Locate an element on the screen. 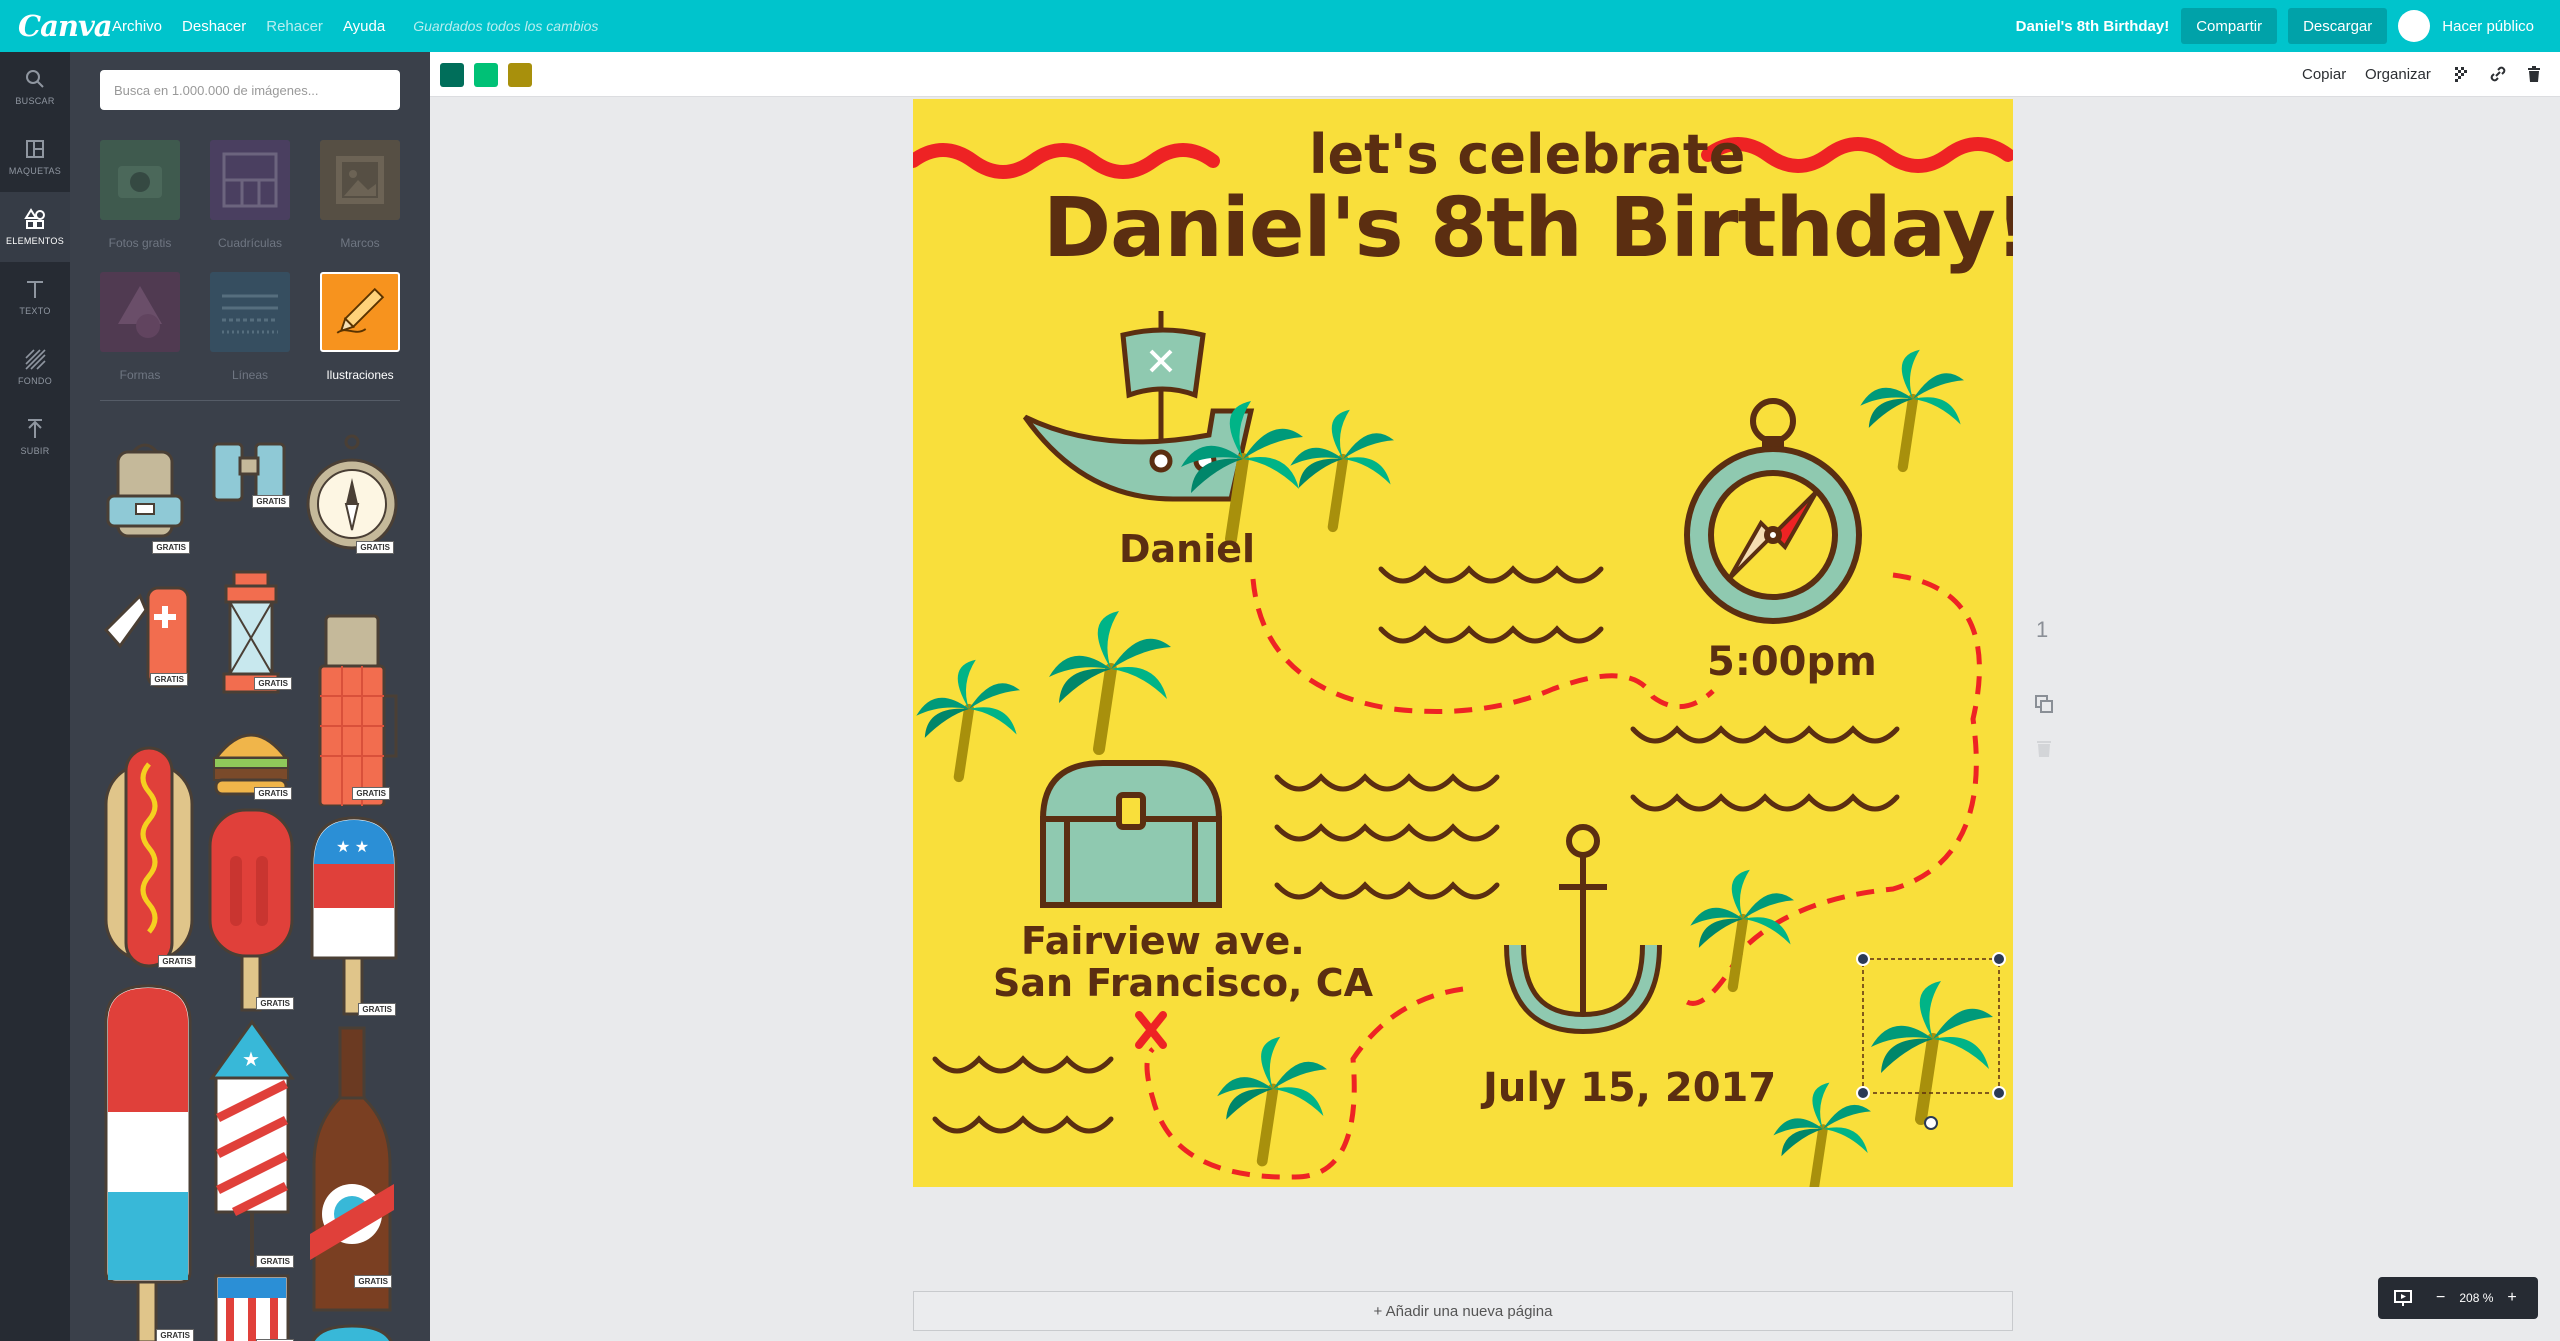 This screenshot has height=1341, width=2560. category-free-photos: Fotos gratis is located at coordinates (140, 195).